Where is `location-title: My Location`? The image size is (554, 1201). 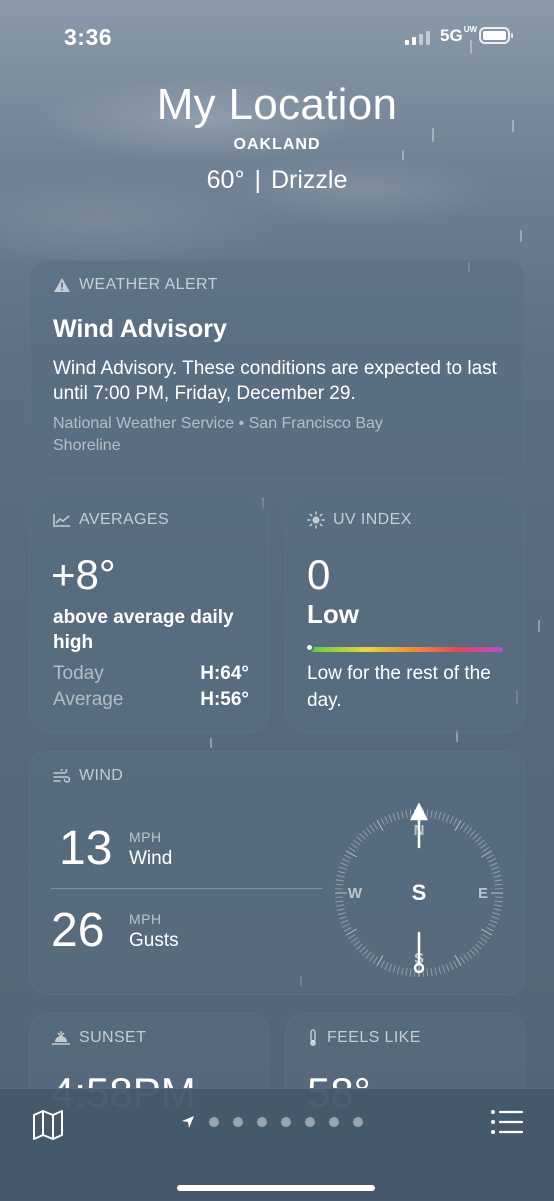 location-title: My Location is located at coordinates (277, 105).